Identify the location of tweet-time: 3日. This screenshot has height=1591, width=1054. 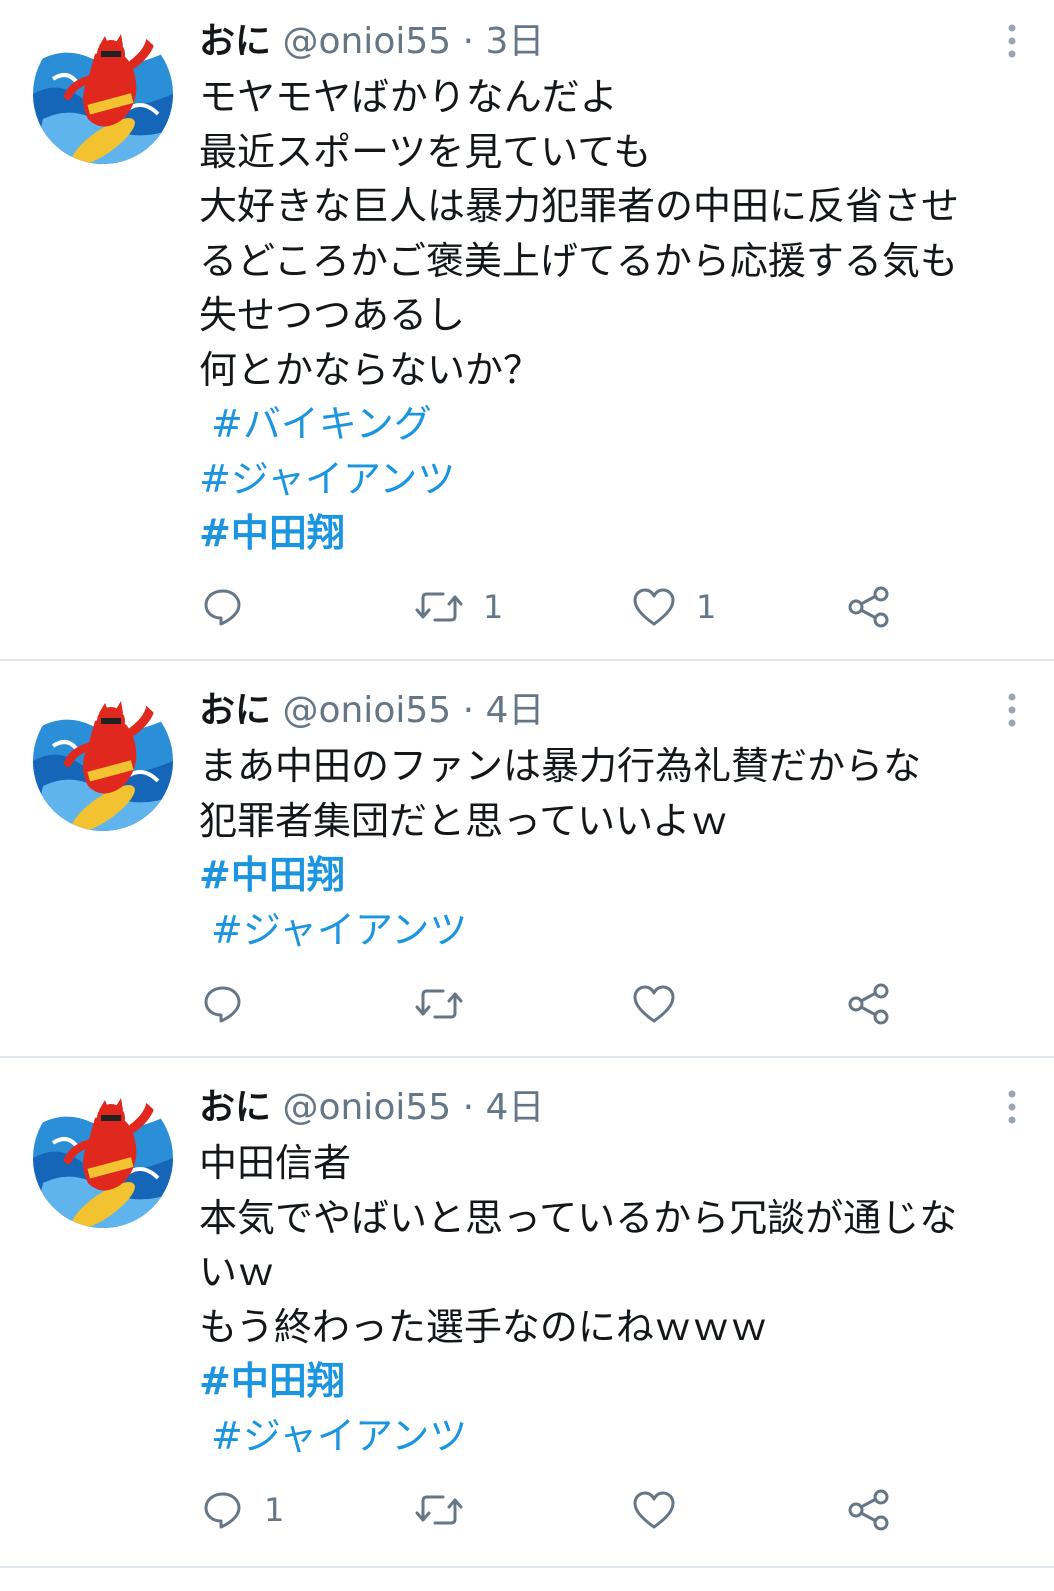
(515, 41).